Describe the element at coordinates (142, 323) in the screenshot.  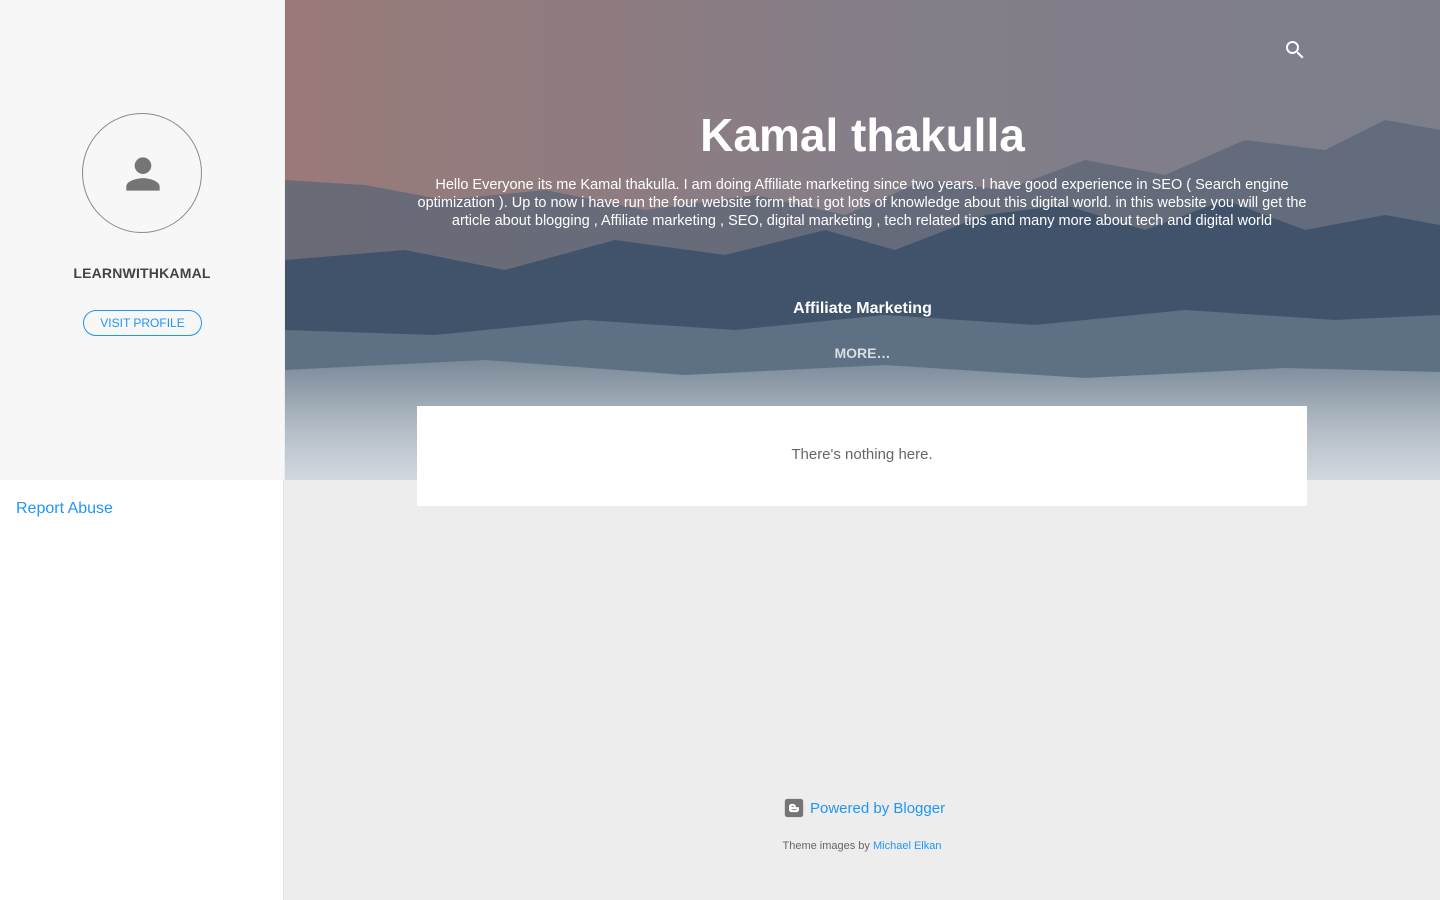
I see `visit-profile-button: VISIT PROFILE` at that location.